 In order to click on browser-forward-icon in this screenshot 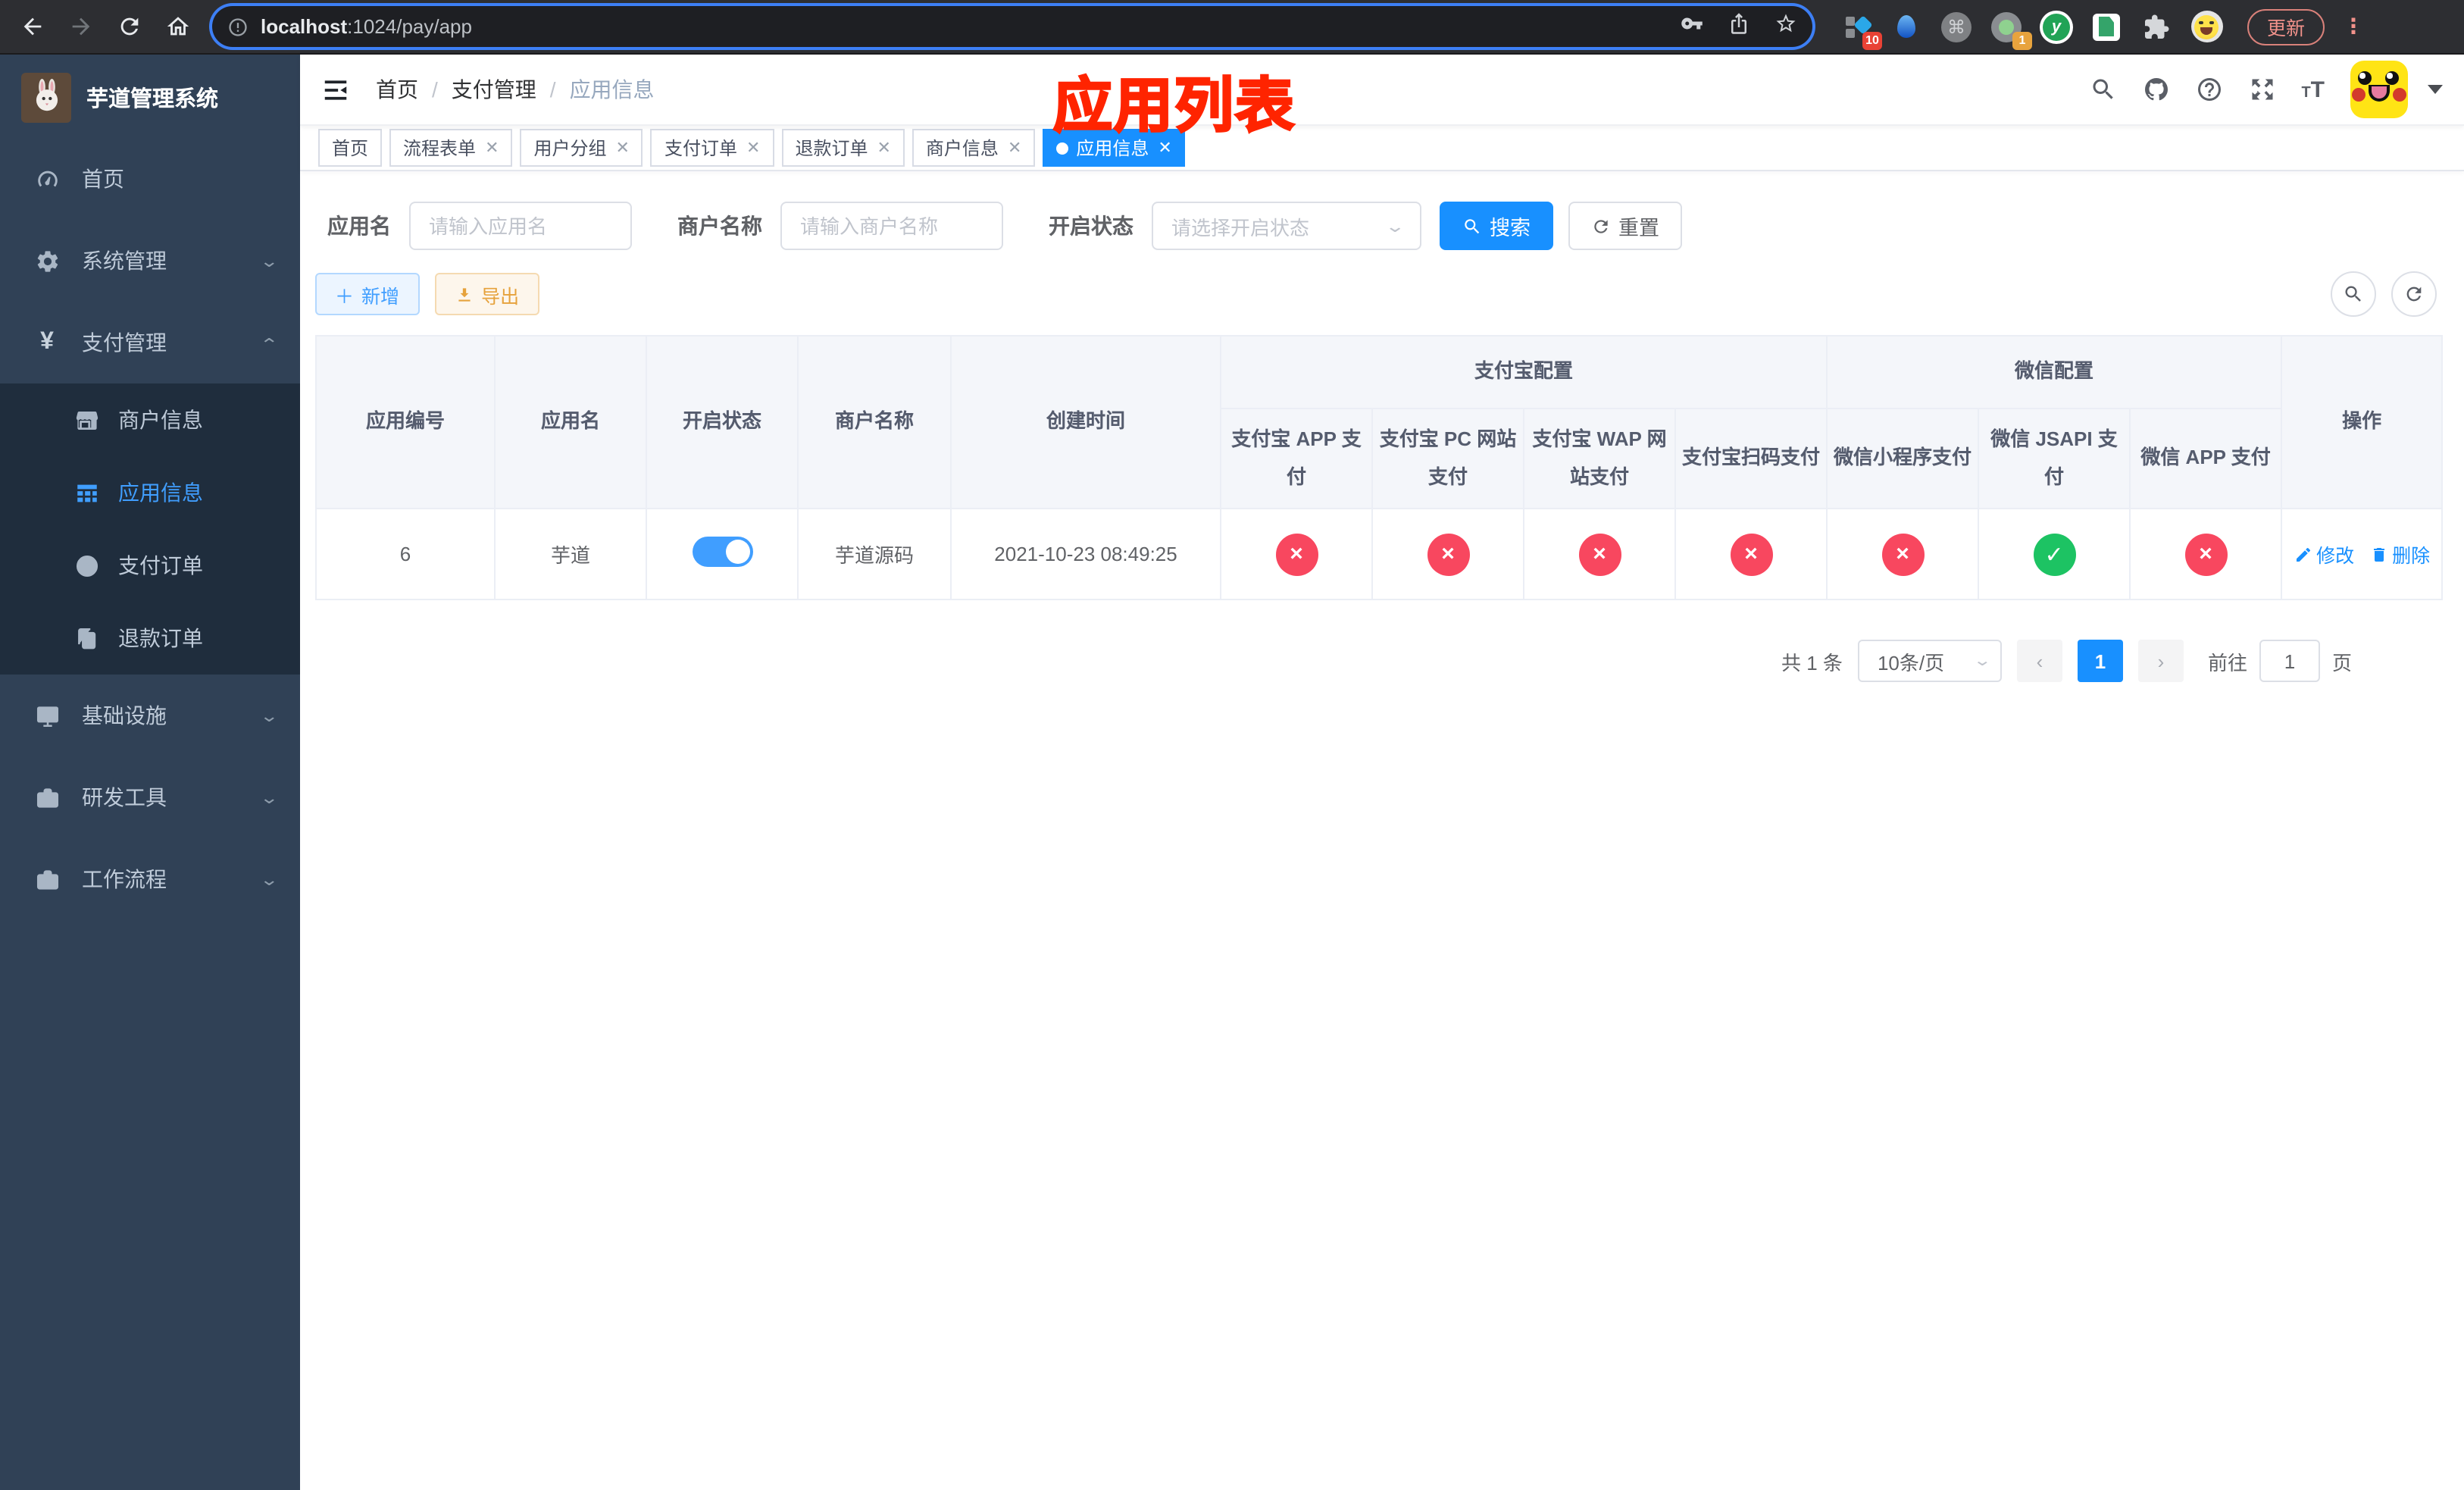, I will do `click(80, 27)`.